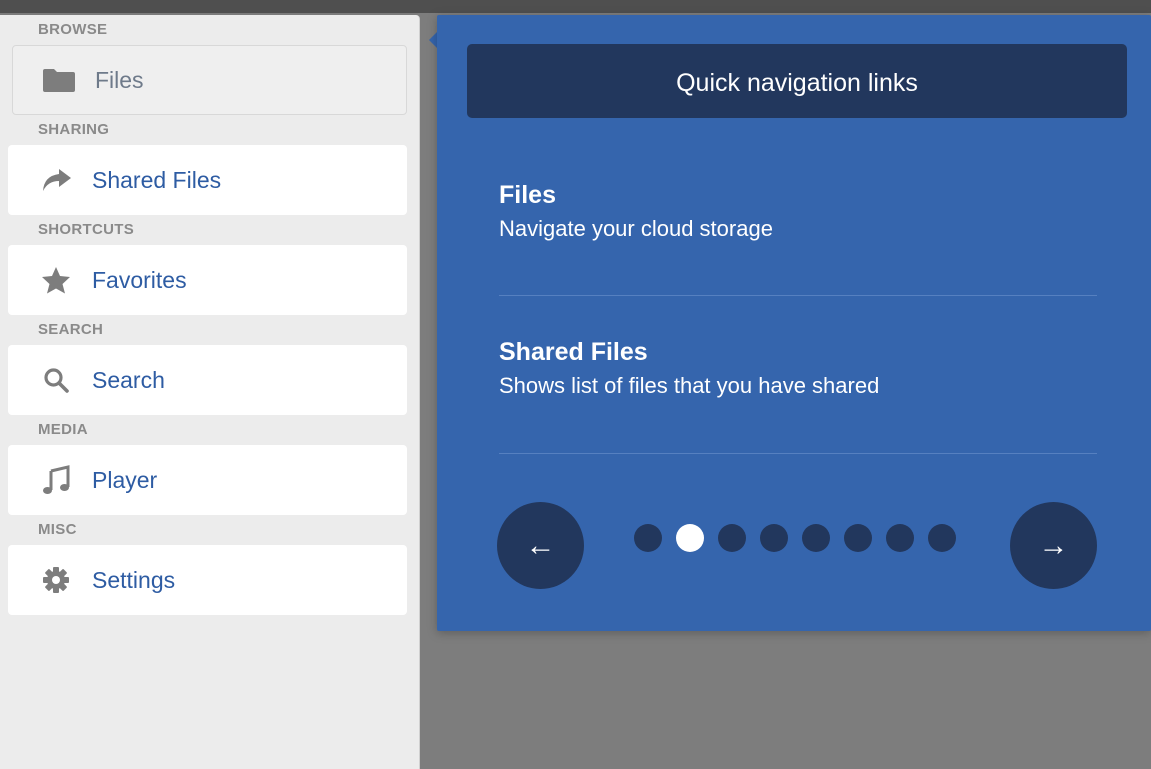 The image size is (1151, 769). I want to click on search-icon, so click(56, 380).